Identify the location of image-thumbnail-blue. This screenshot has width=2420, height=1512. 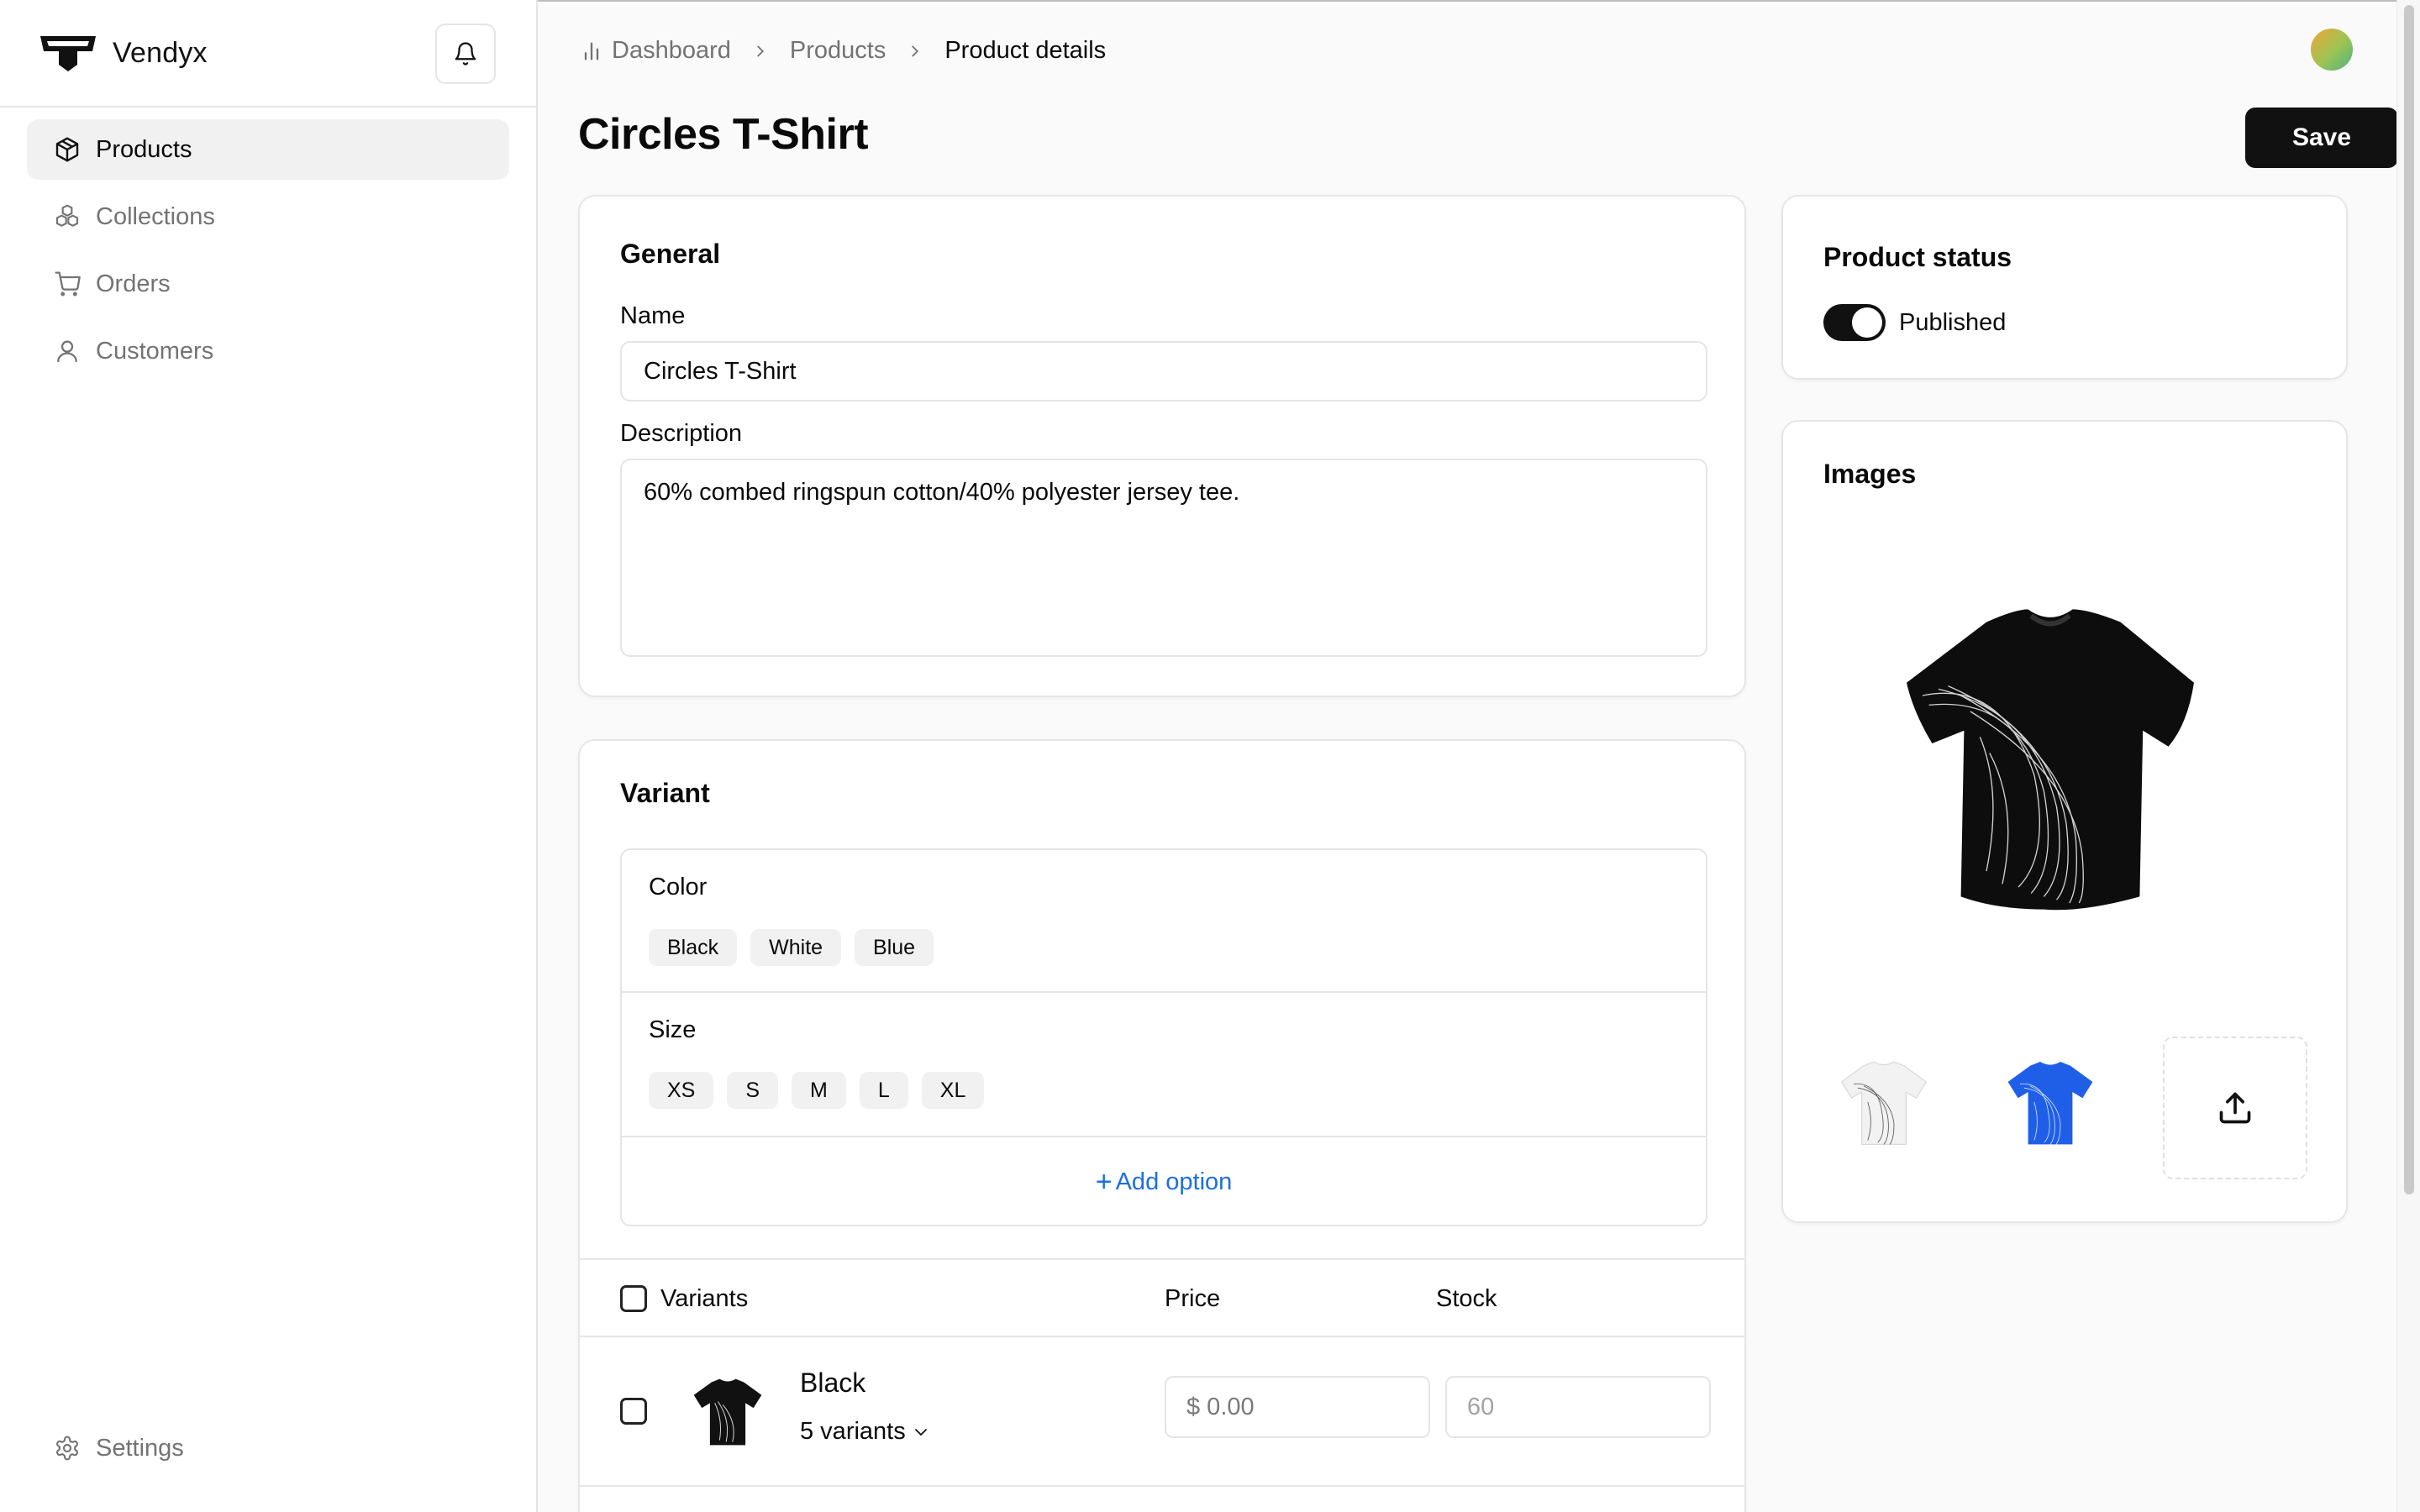
(2050, 1102).